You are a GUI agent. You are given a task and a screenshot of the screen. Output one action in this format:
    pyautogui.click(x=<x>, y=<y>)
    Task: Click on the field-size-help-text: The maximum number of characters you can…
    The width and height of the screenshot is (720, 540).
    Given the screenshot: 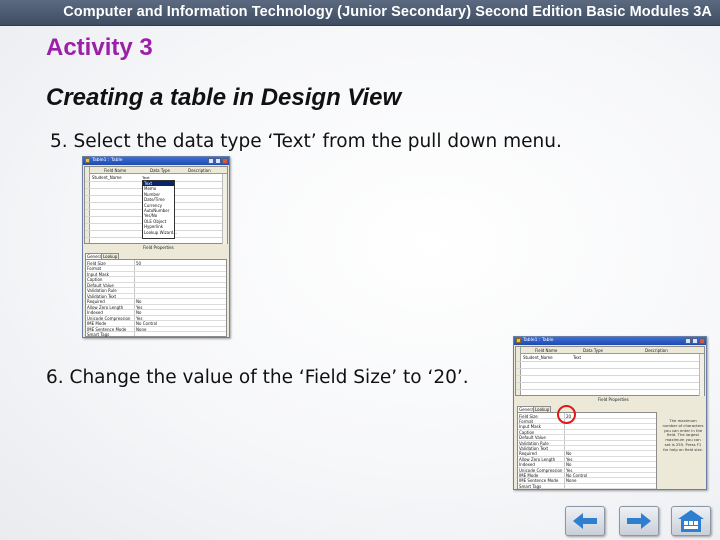 What is the action you would take?
    pyautogui.click(x=683, y=435)
    